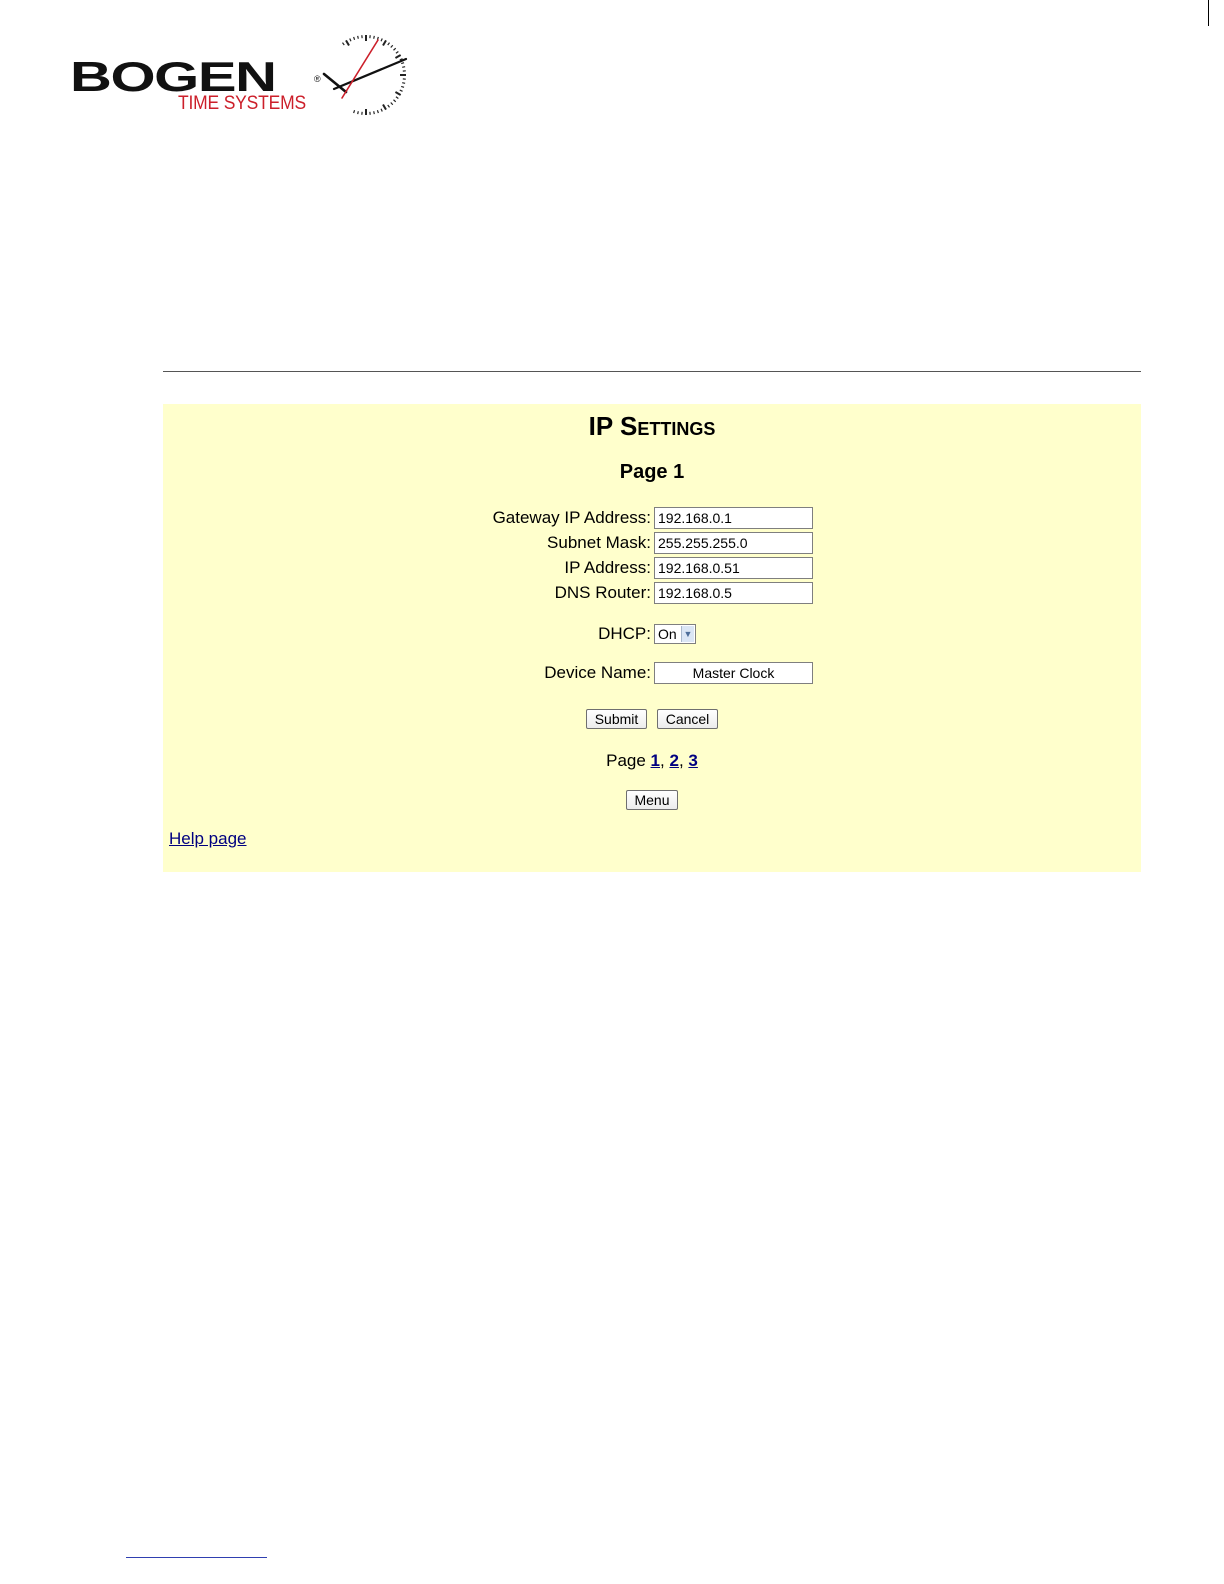 This screenshot has height=1584, width=1224. Describe the element at coordinates (652, 371) in the screenshot. I see `horizontal-rule` at that location.